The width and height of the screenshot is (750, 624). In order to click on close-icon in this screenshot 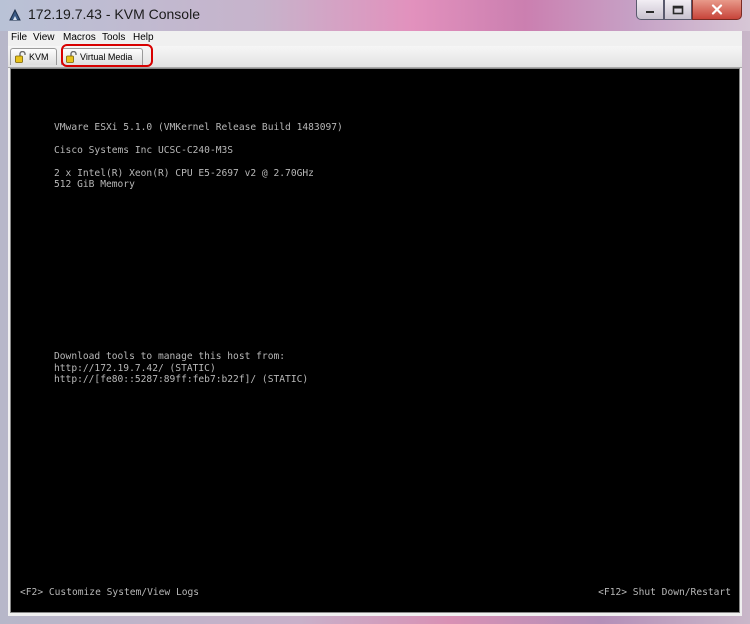, I will do `click(717, 9)`.